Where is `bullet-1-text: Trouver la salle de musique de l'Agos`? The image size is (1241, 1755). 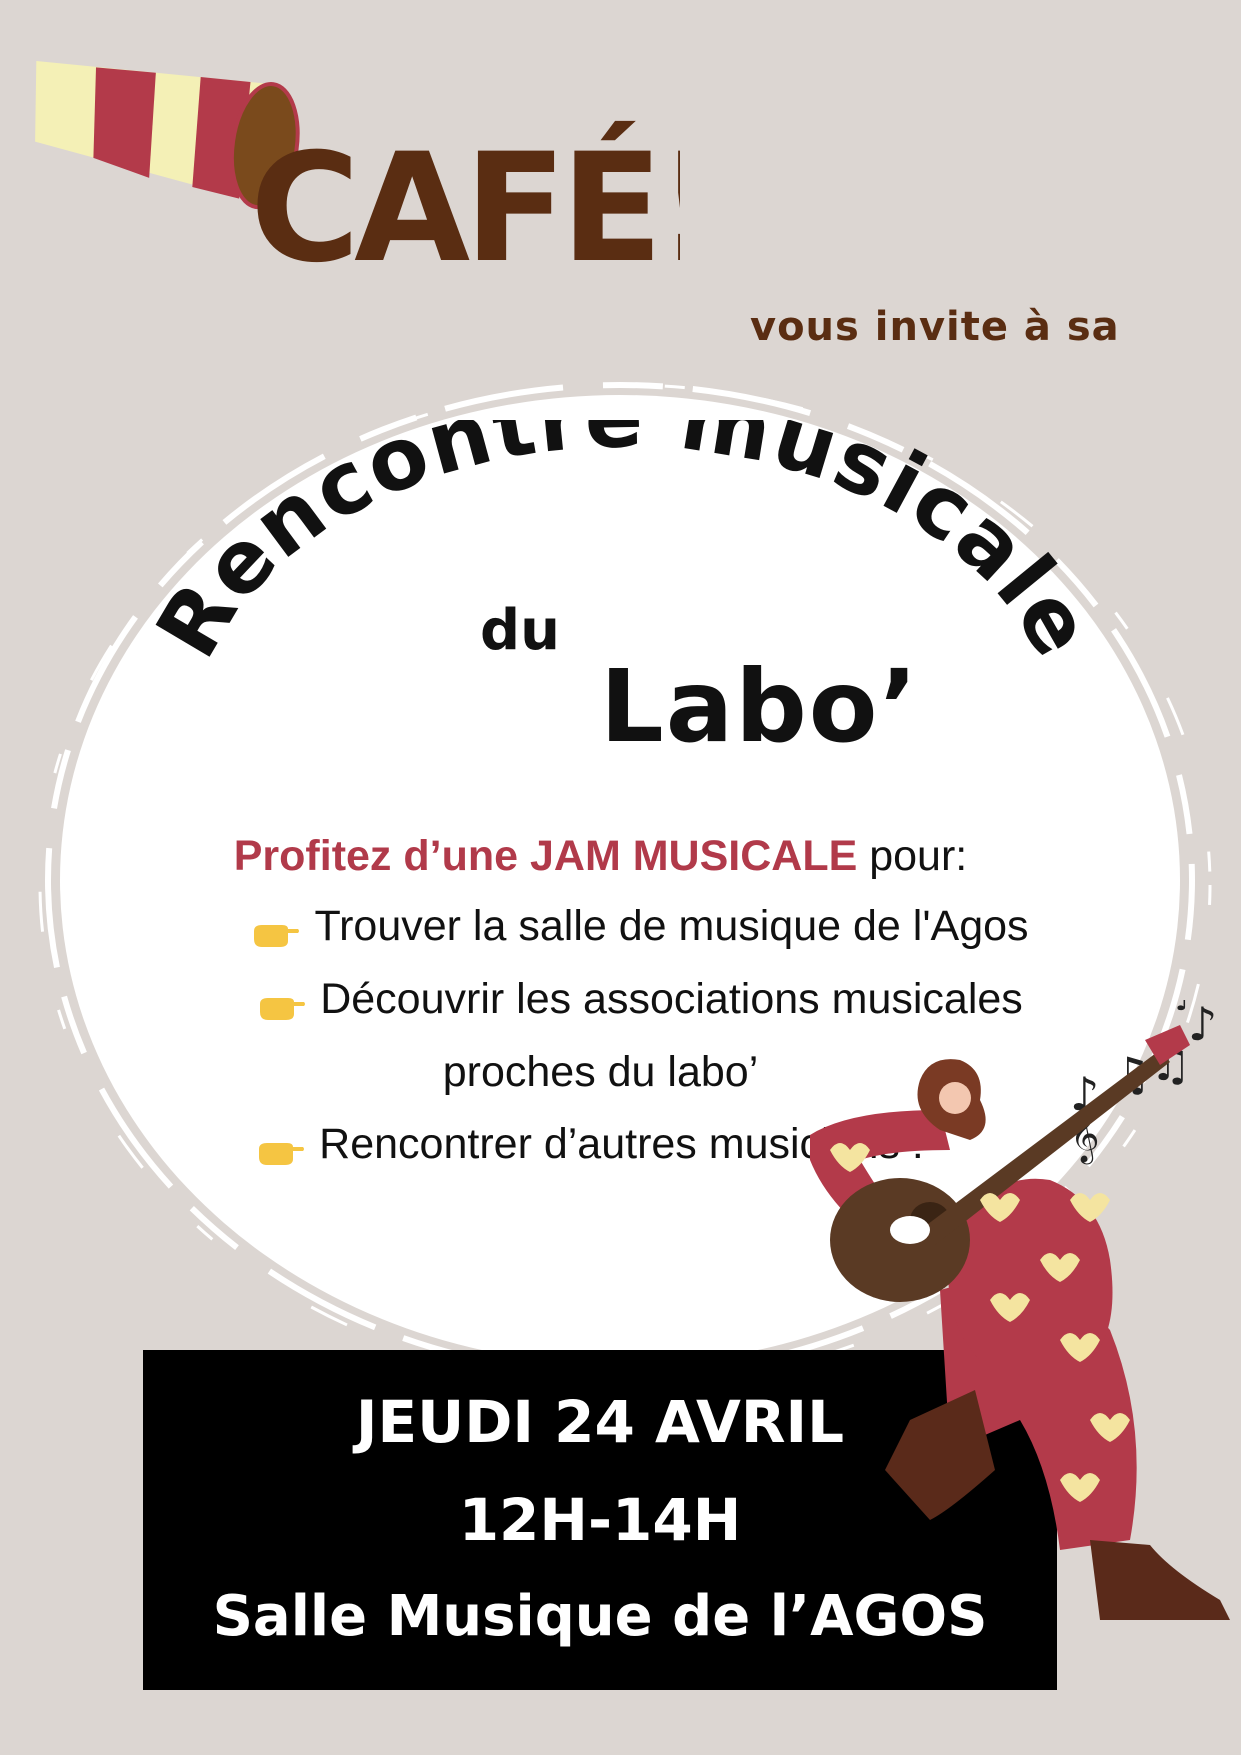 bullet-1-text: Trouver la salle de musique de l'Agos is located at coordinates (671, 926).